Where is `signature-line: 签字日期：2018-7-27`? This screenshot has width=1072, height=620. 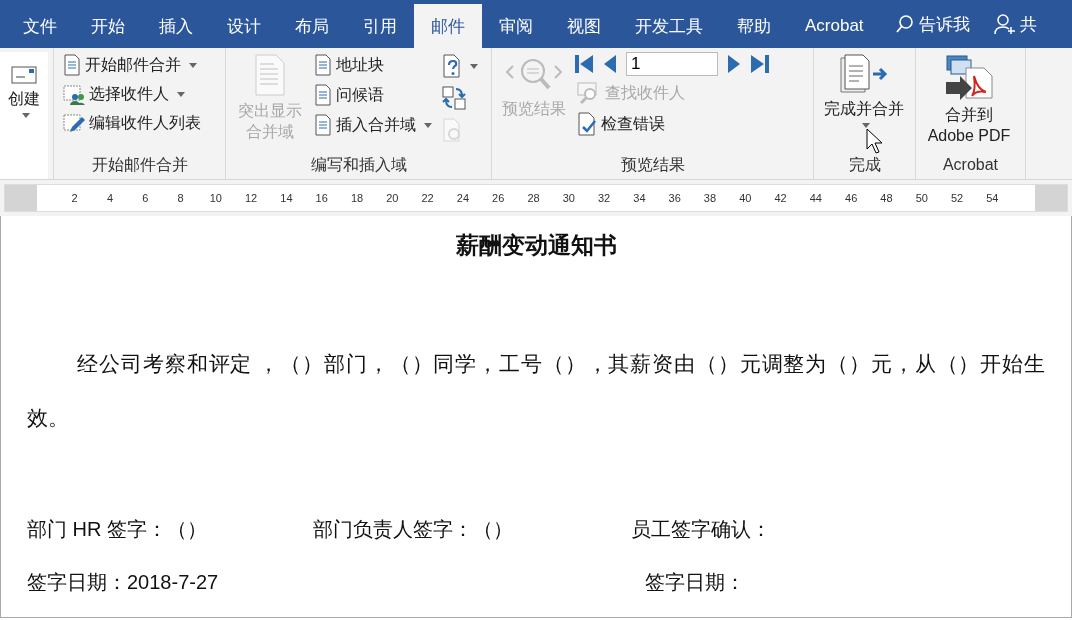 signature-line: 签字日期：2018-7-27 is located at coordinates (123, 582).